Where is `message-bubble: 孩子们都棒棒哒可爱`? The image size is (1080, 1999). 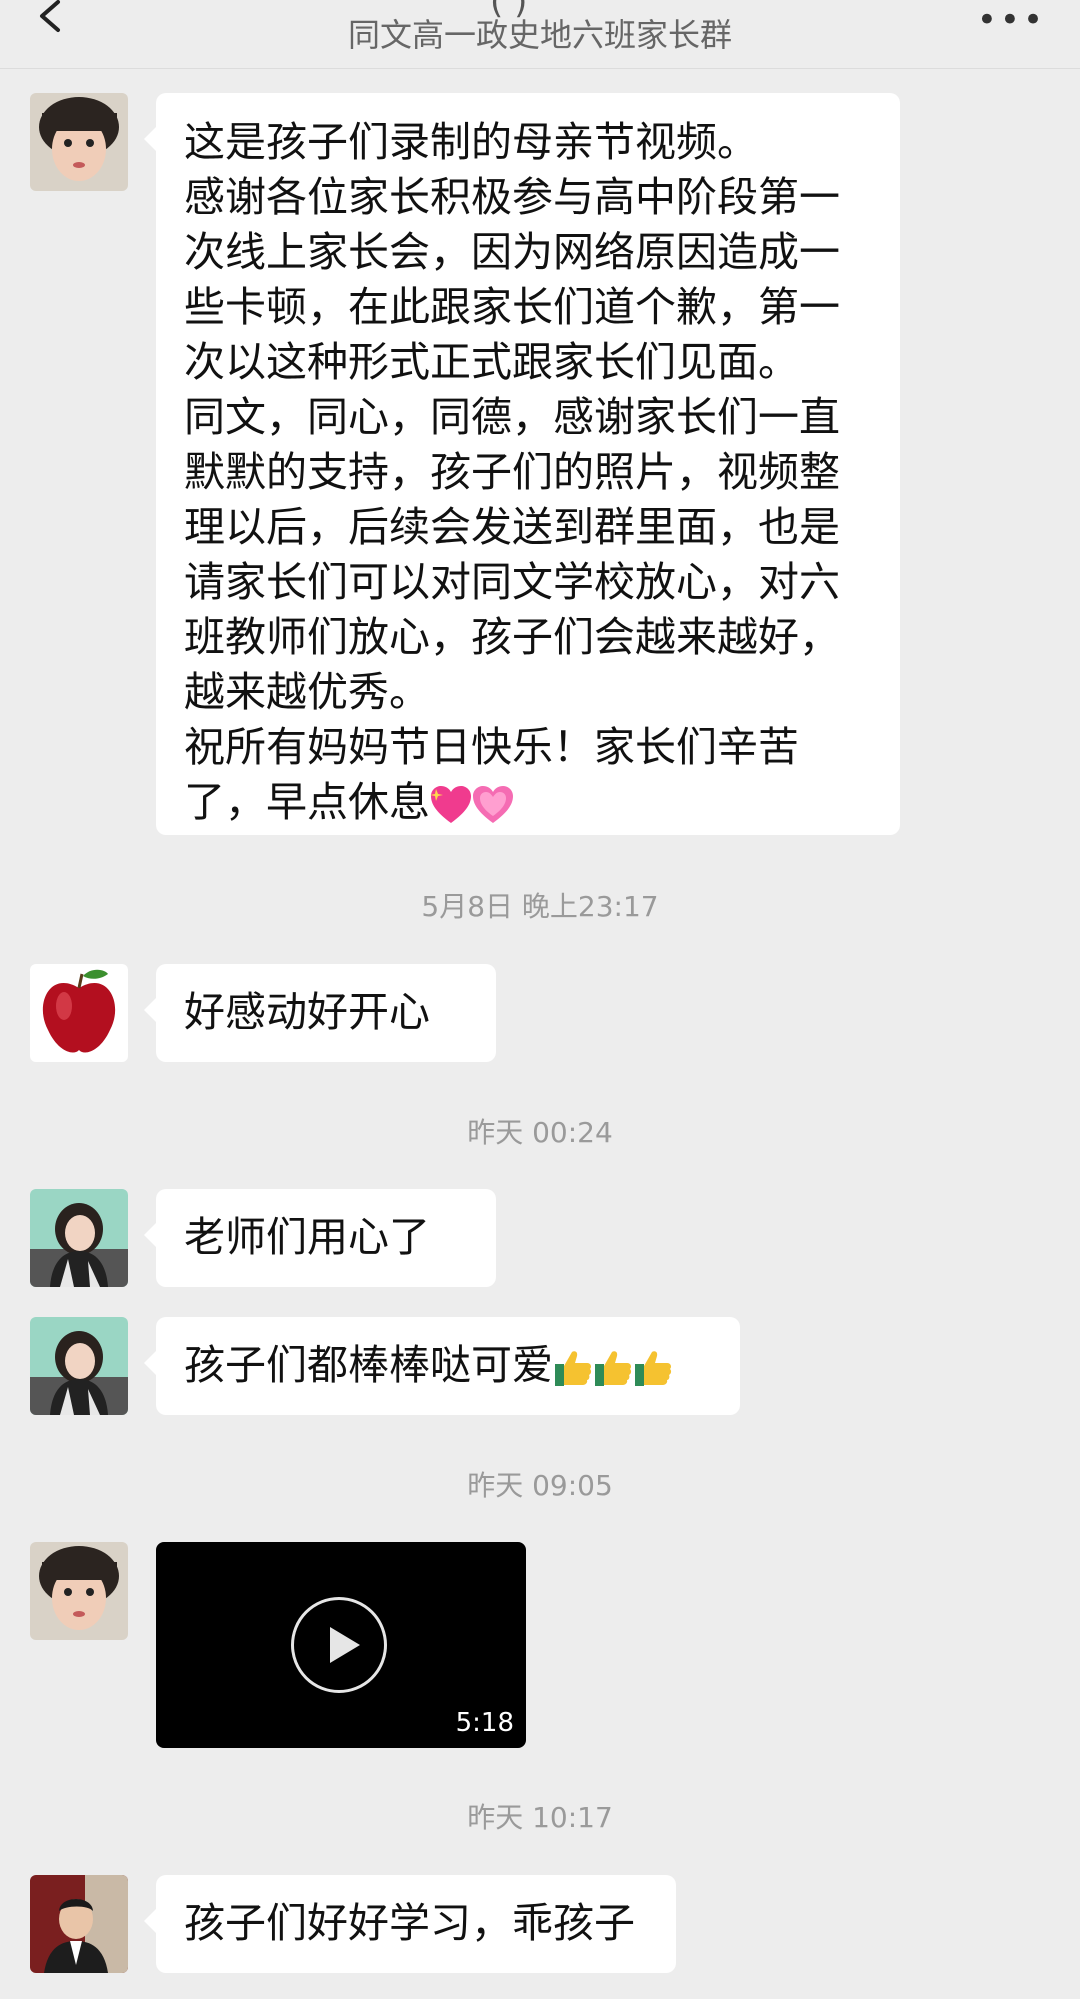
message-bubble: 孩子们都棒棒哒可爱 is located at coordinates (442, 1366).